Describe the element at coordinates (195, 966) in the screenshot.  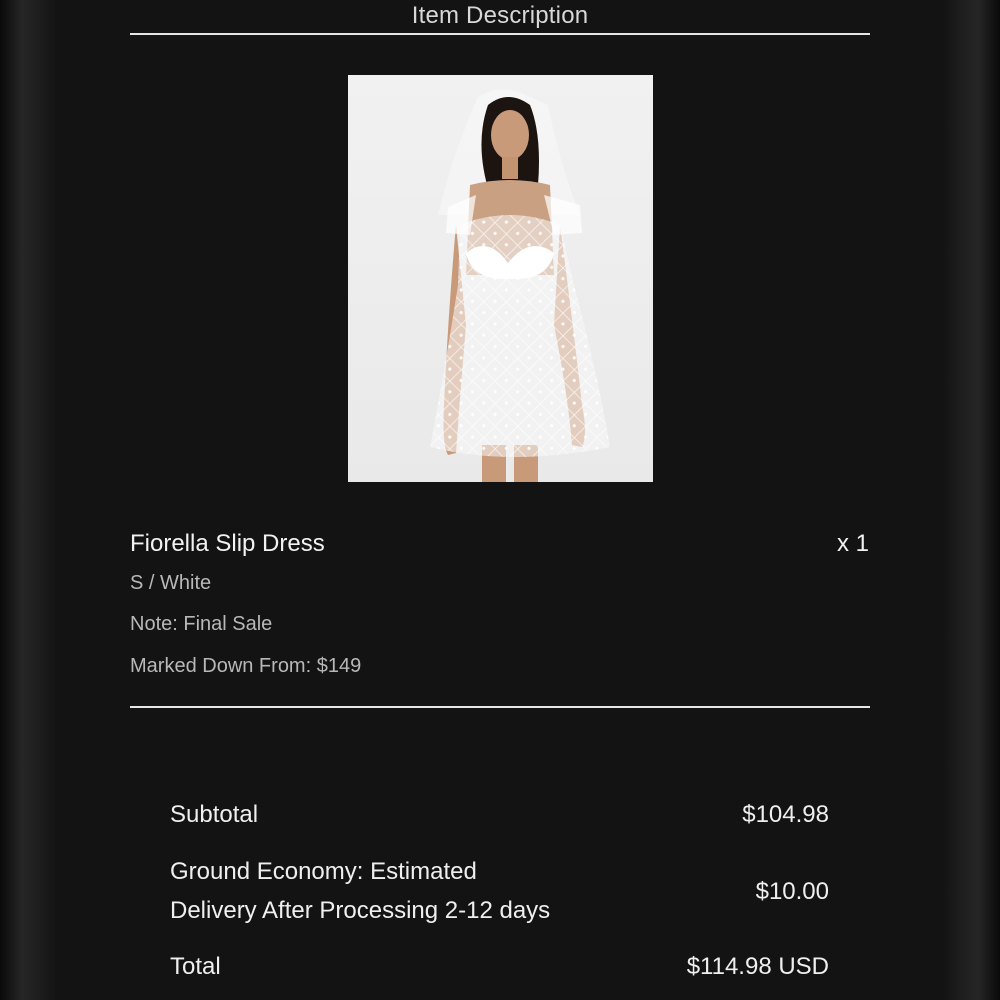
I see `total-label: Total` at that location.